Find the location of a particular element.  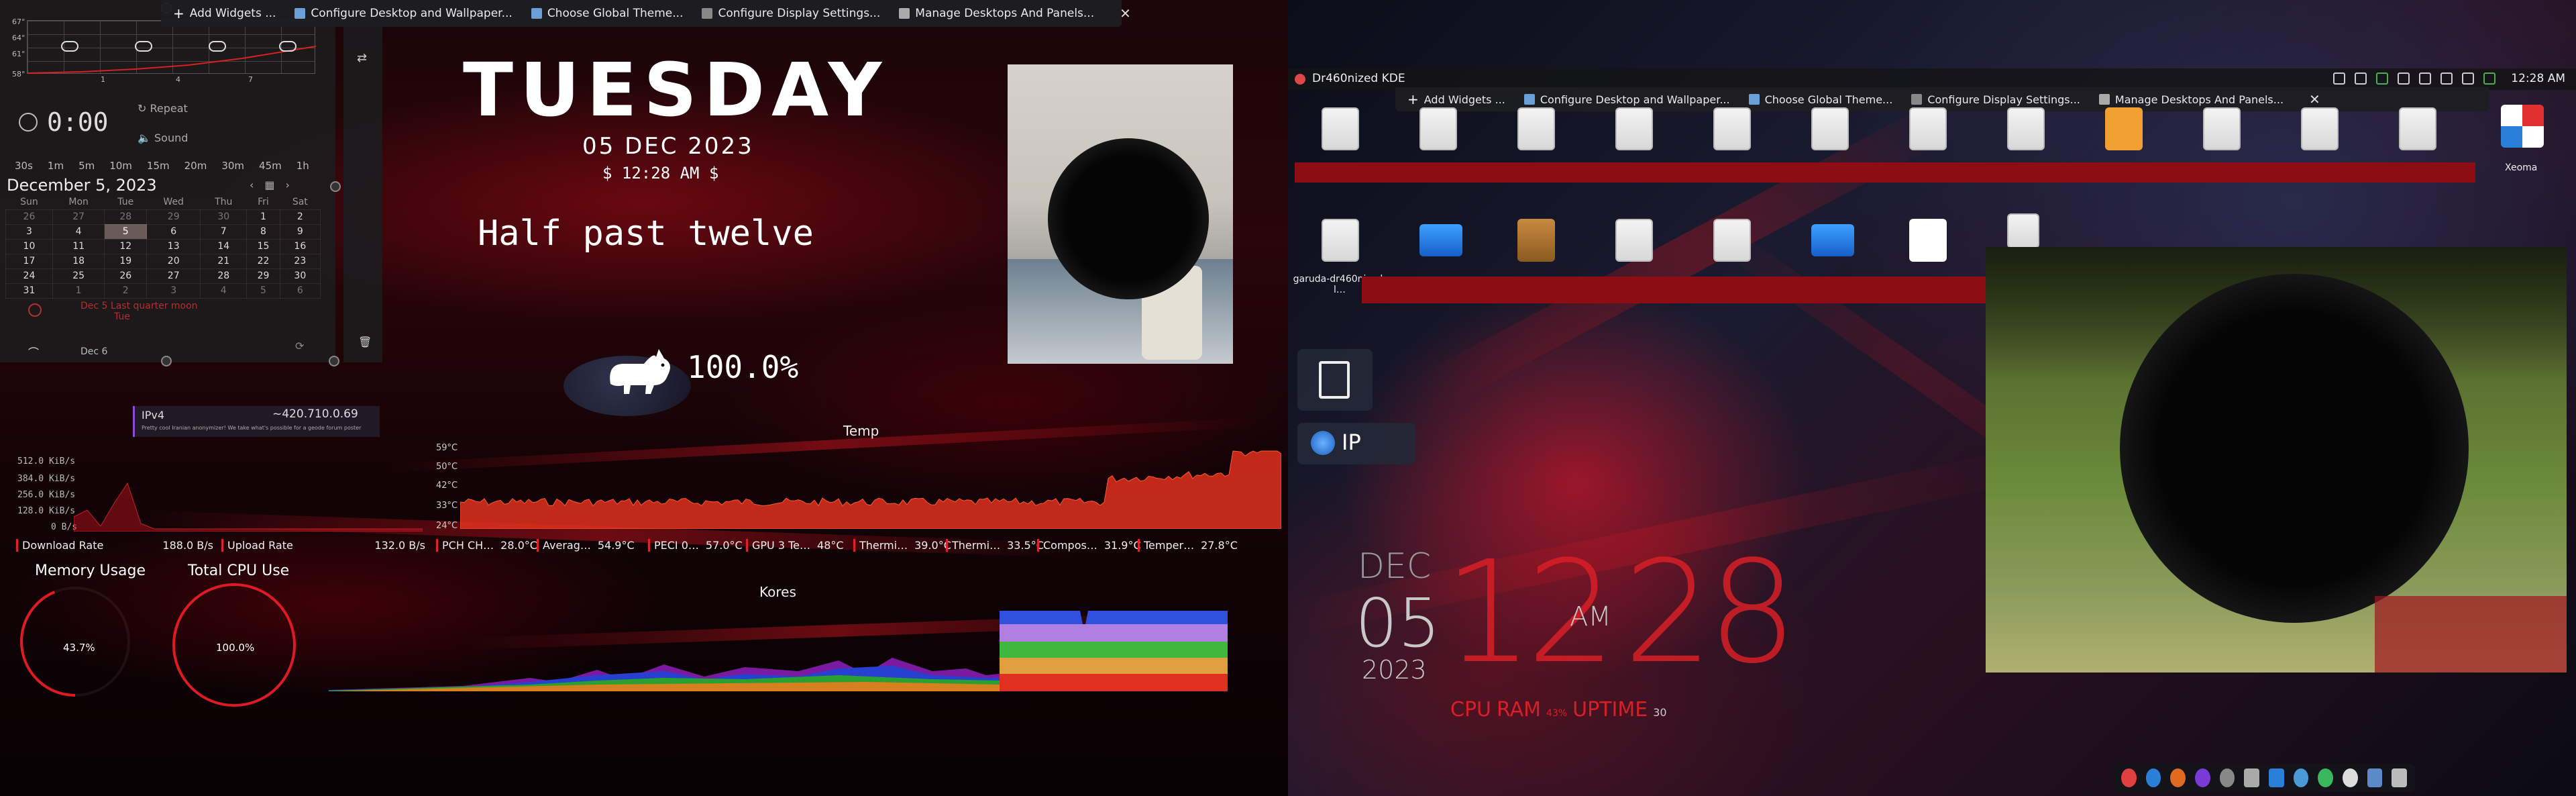

xeoma-app-icon is located at coordinates (2522, 126).